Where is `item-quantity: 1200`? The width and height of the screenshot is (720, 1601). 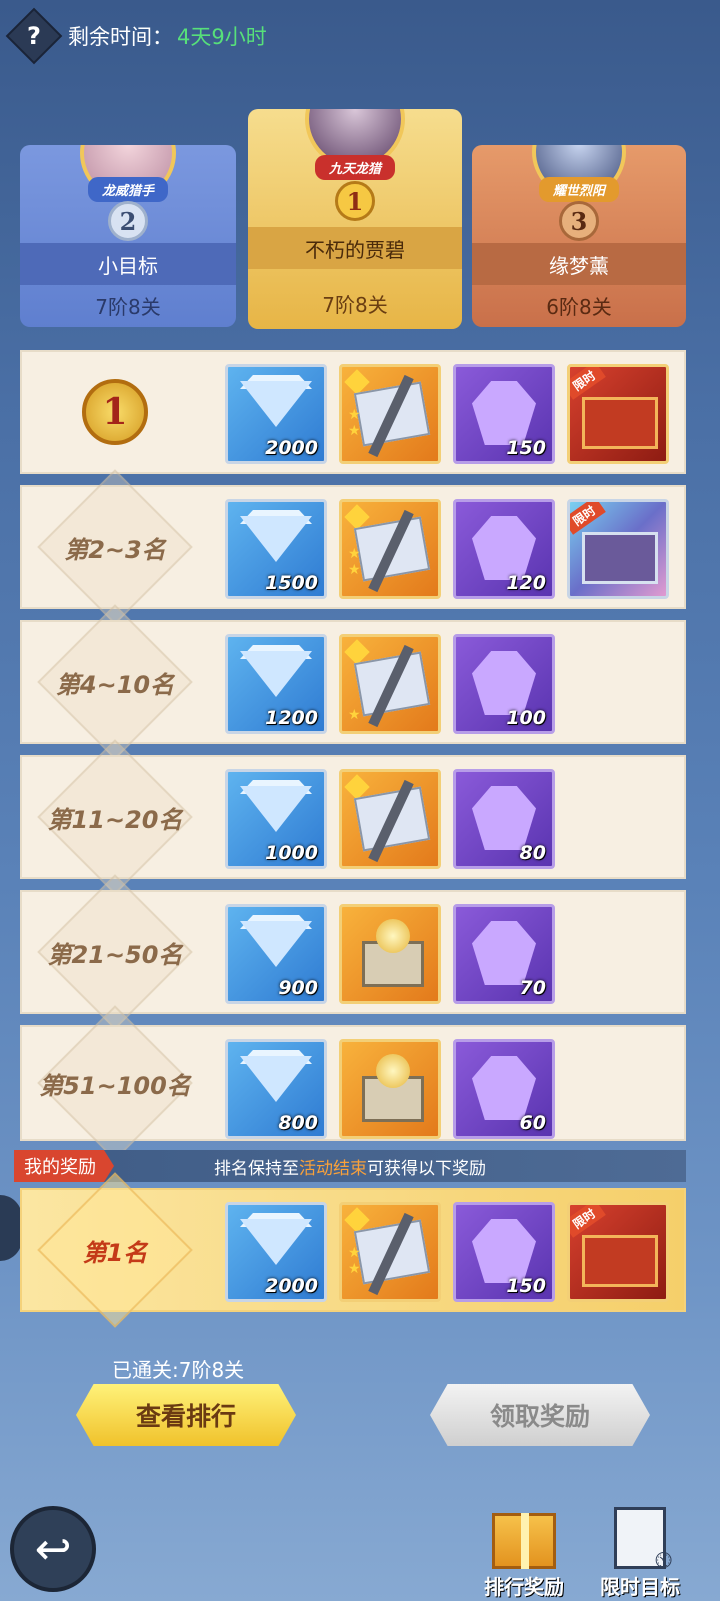 item-quantity: 1200 is located at coordinates (291, 718).